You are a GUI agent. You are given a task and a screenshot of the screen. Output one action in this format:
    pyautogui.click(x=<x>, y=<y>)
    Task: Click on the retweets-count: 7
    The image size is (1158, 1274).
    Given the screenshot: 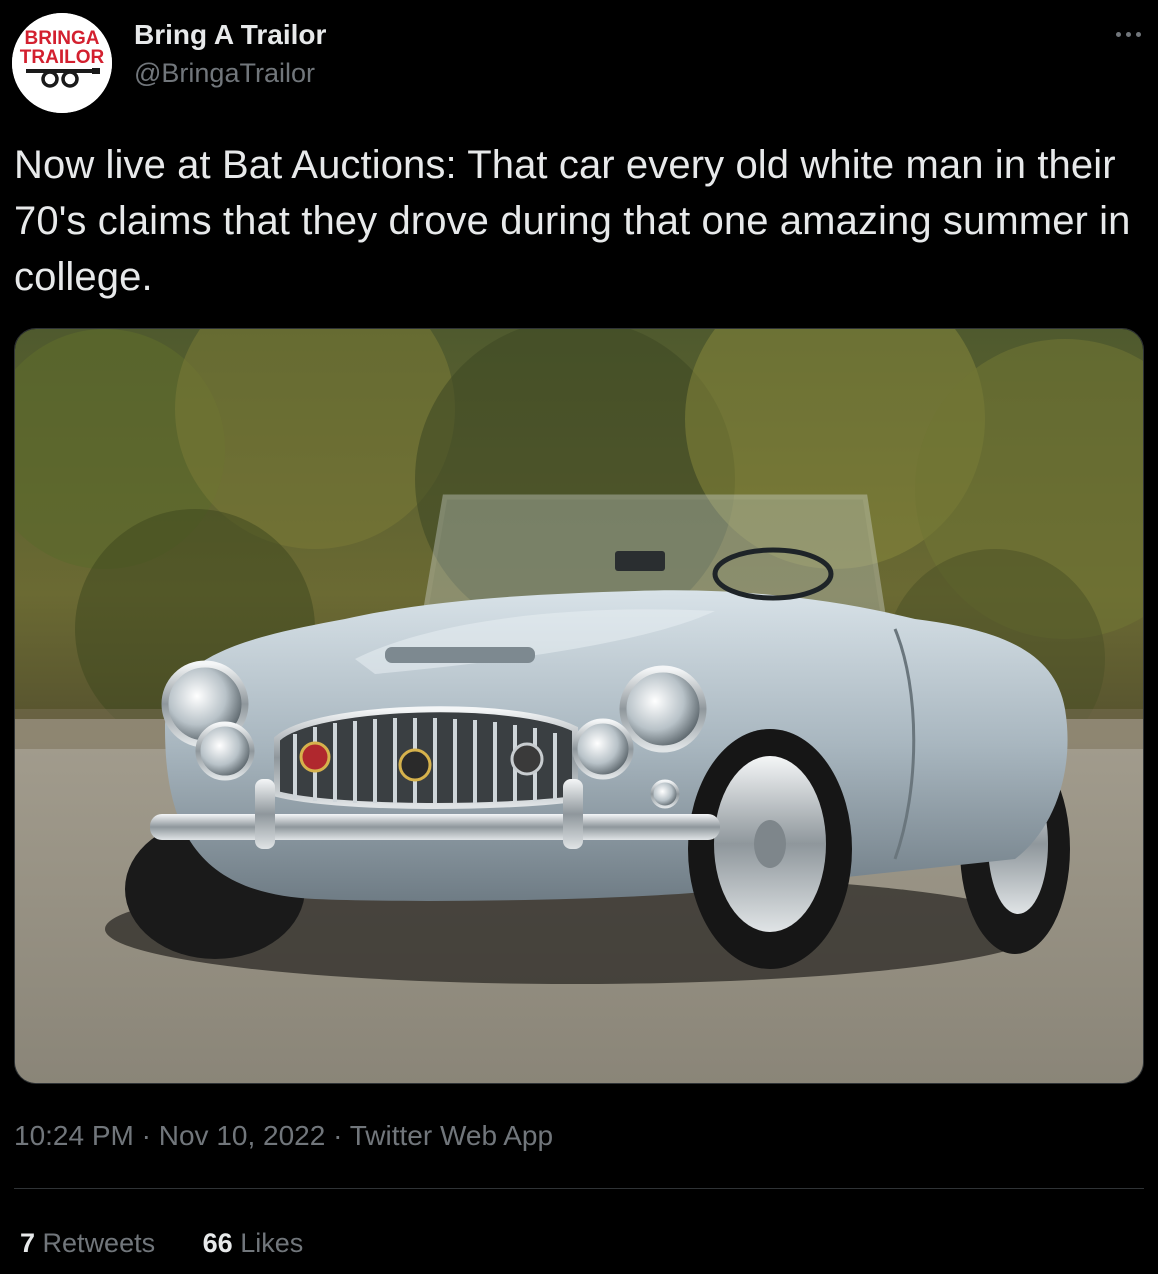 What is the action you would take?
    pyautogui.click(x=28, y=1243)
    